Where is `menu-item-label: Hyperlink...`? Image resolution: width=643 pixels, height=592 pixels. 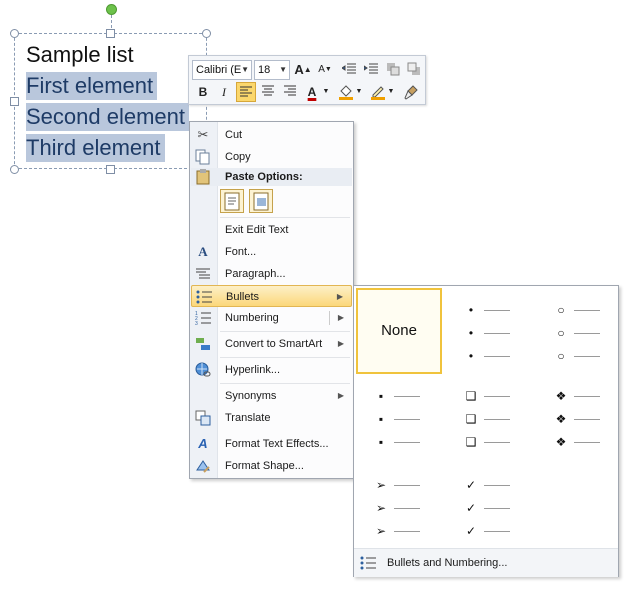
menu-item-label: Hyperlink... is located at coordinates (253, 370).